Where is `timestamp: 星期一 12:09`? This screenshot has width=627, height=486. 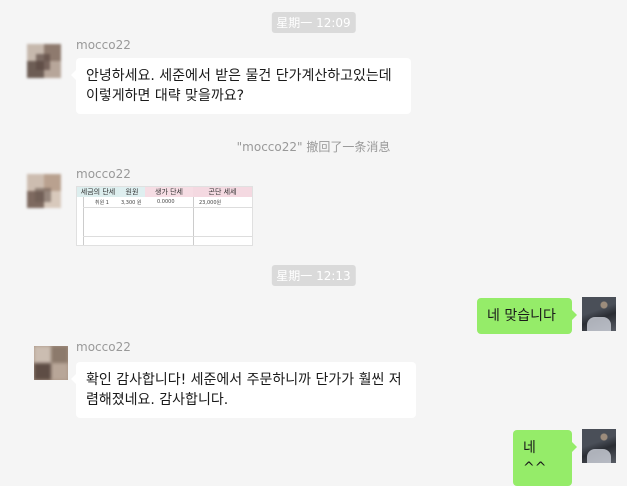 timestamp: 星期一 12:09 is located at coordinates (313, 22).